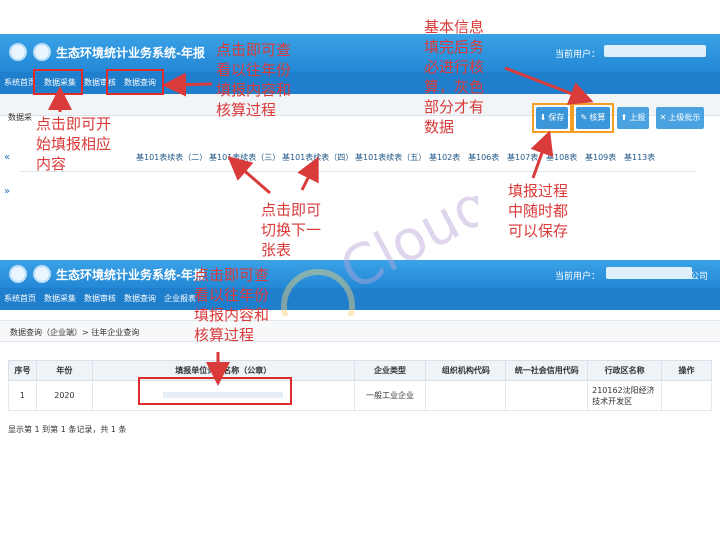  I want to click on current-user-label-2: 当前用户：, so click(577, 277).